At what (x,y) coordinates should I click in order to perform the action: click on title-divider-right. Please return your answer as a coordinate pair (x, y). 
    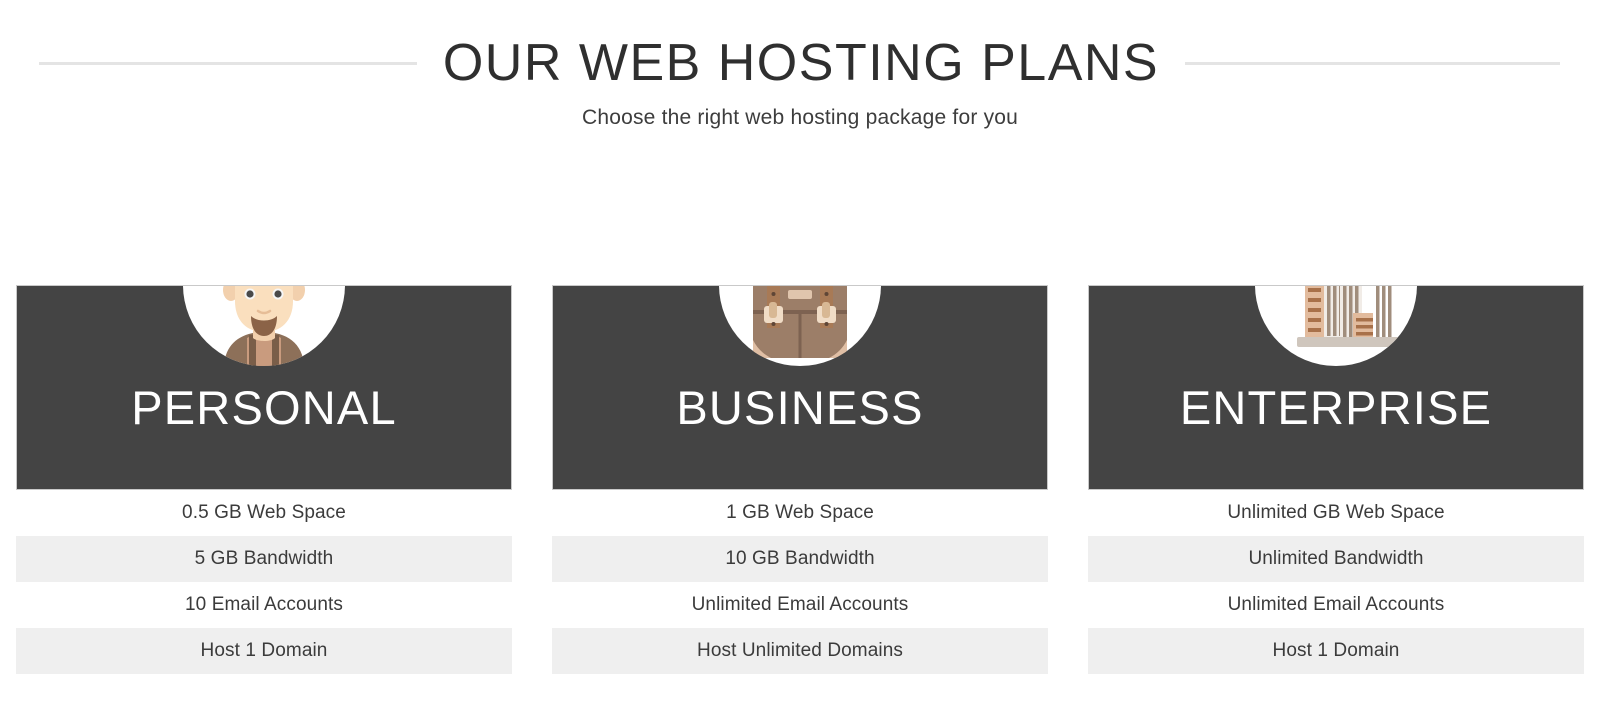
    Looking at the image, I should click on (1373, 63).